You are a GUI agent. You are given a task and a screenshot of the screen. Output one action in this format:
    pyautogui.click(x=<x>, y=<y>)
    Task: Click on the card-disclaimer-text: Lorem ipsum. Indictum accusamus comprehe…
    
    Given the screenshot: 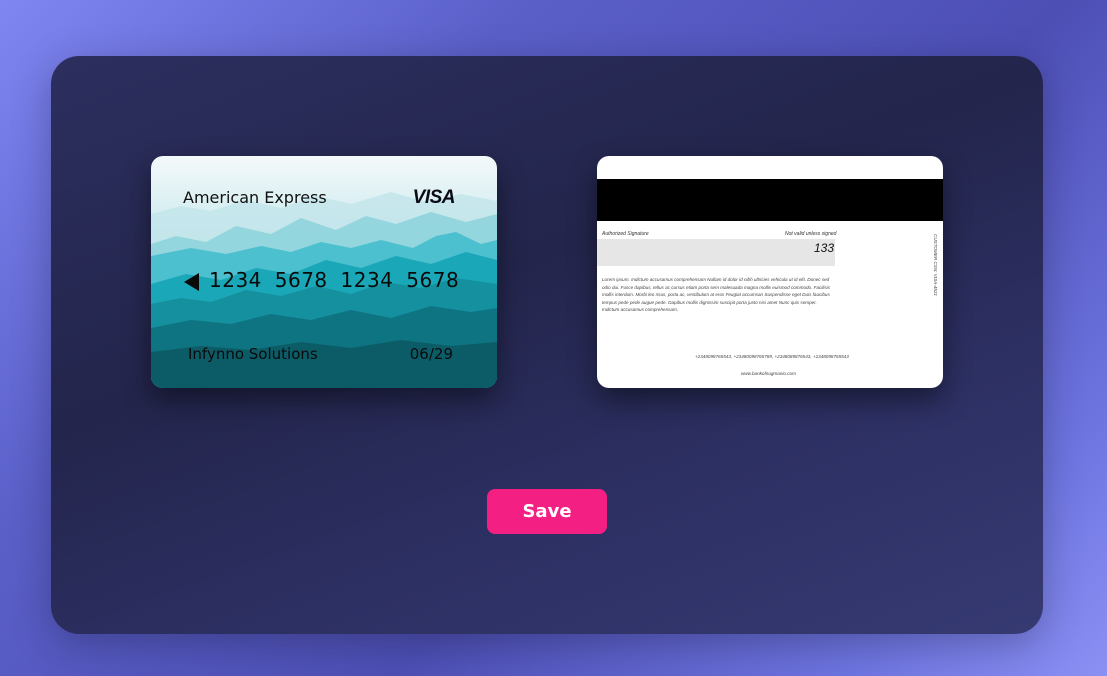 What is the action you would take?
    pyautogui.click(x=716, y=295)
    